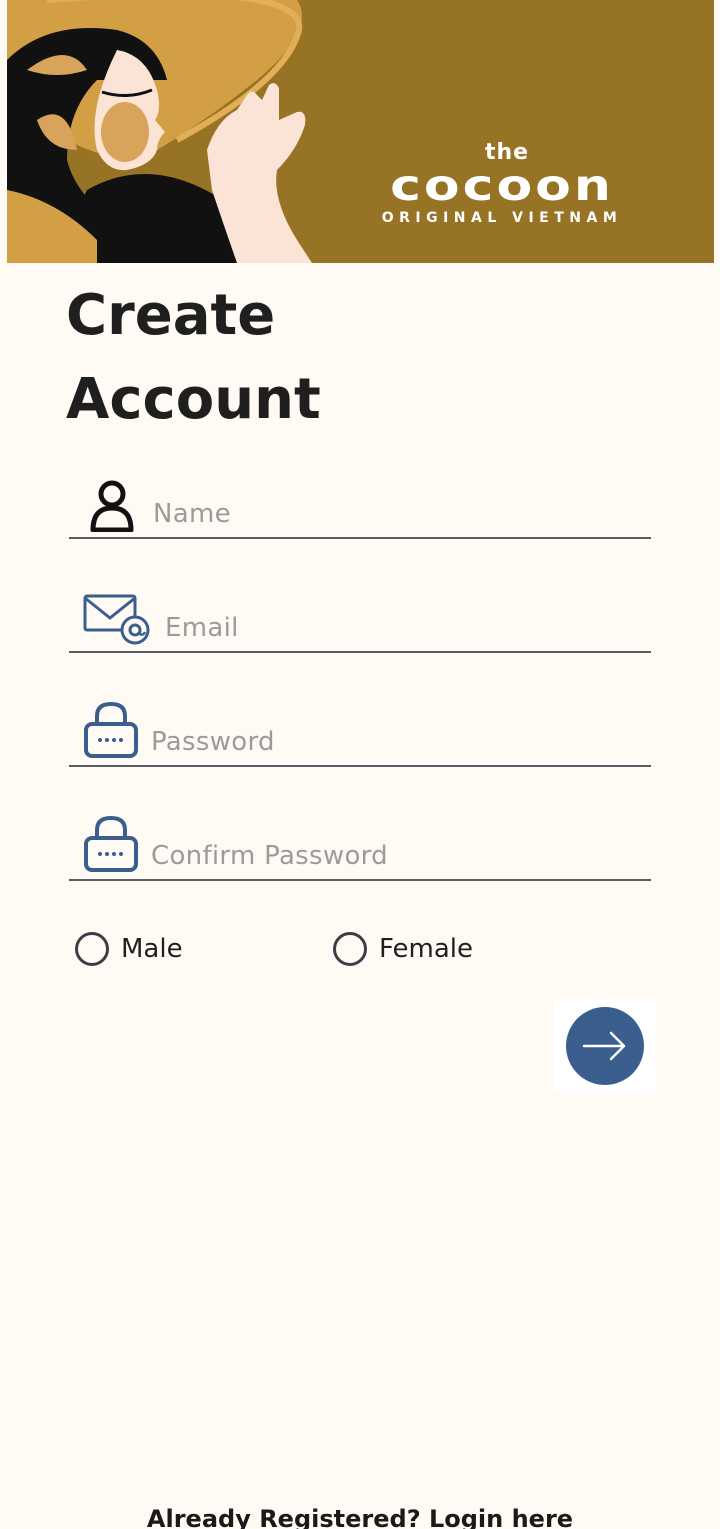 The image size is (720, 1529). What do you see at coordinates (192, 514) in the screenshot?
I see `name-input: Name` at bounding box center [192, 514].